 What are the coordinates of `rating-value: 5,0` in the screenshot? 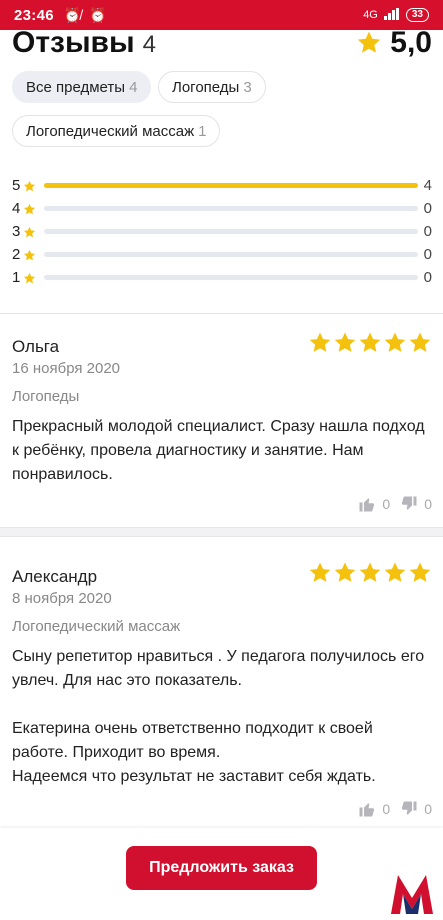 It's located at (411, 42).